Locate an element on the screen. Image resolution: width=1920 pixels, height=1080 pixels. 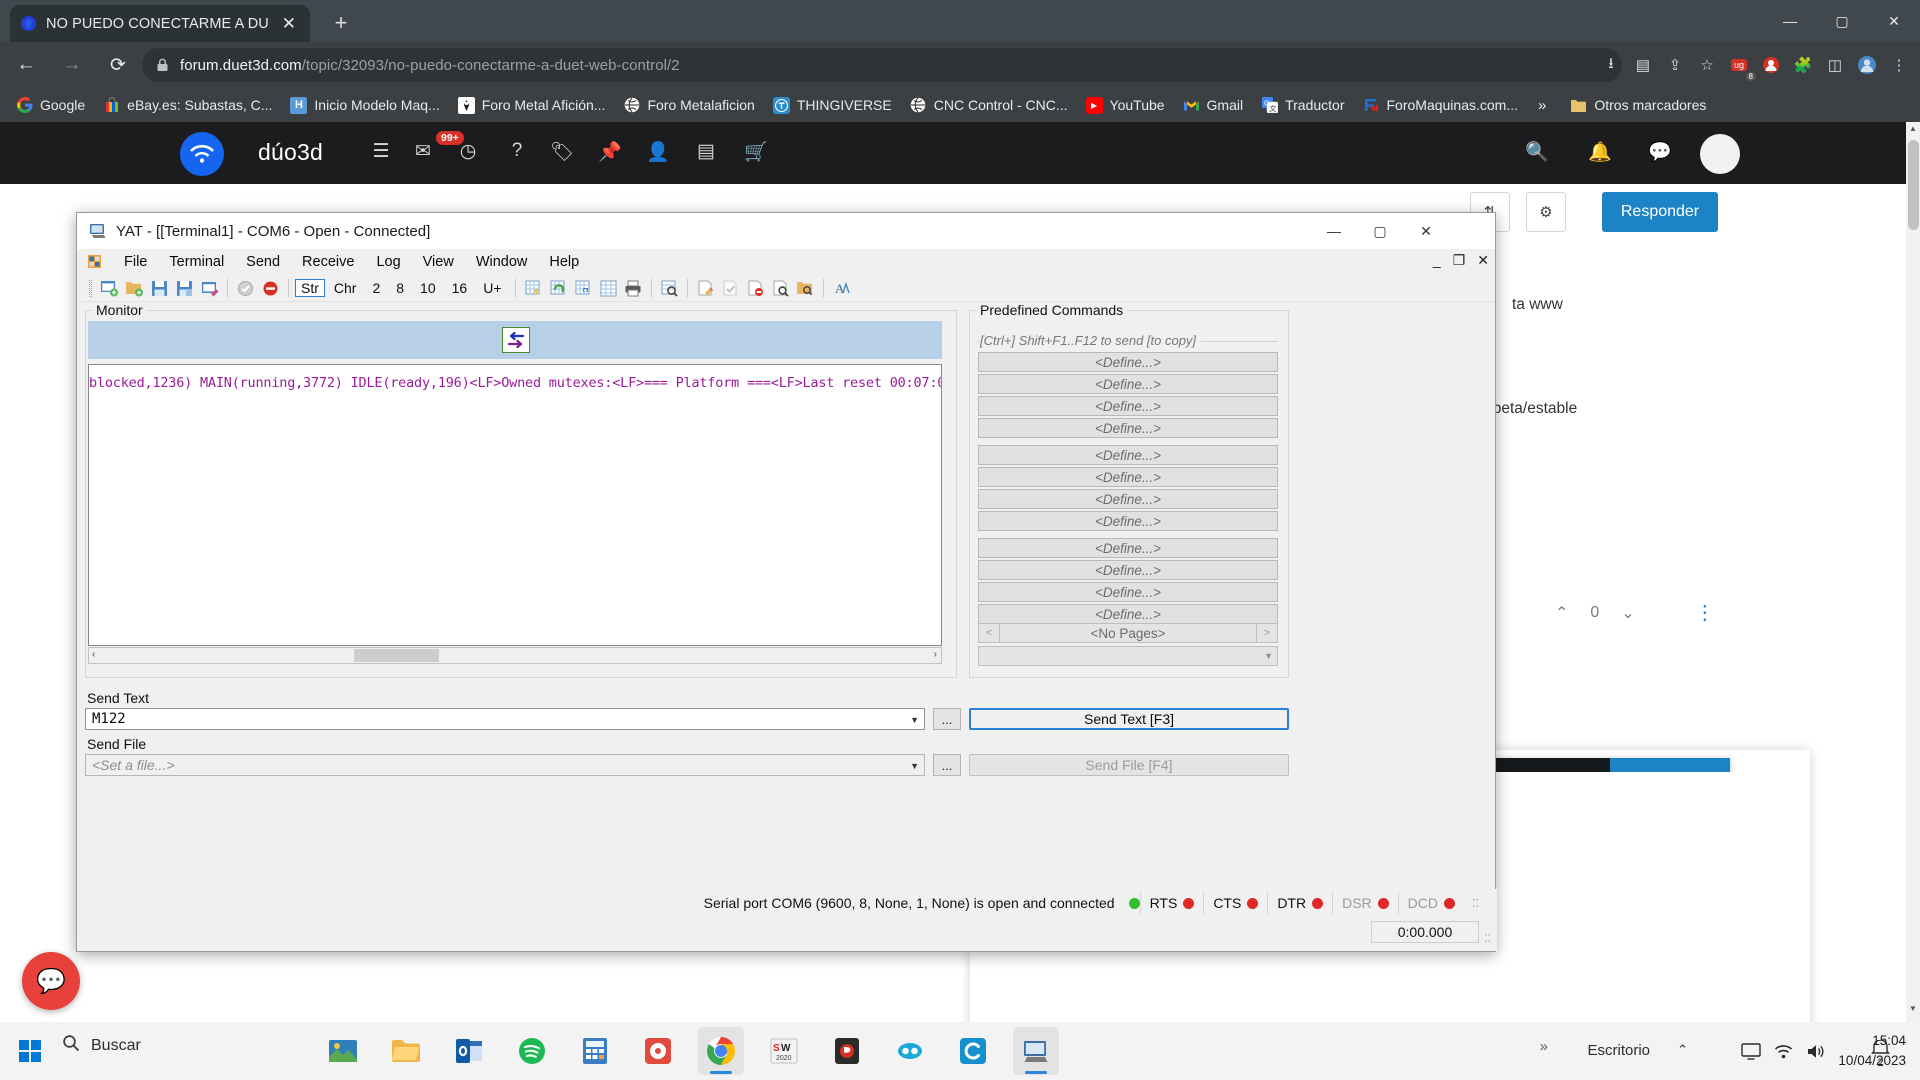
forward-button: → is located at coordinates (72, 65).